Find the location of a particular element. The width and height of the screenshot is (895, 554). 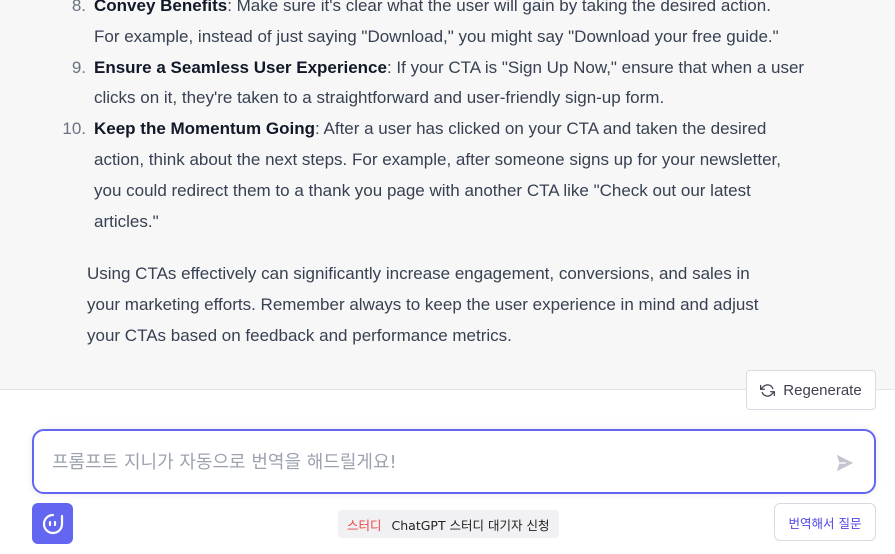

list-number: 10. is located at coordinates (74, 129).